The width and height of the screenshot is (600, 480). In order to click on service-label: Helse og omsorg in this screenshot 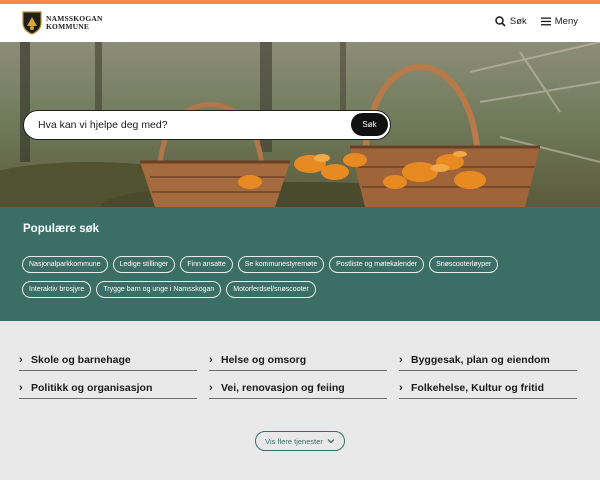, I will do `click(264, 359)`.